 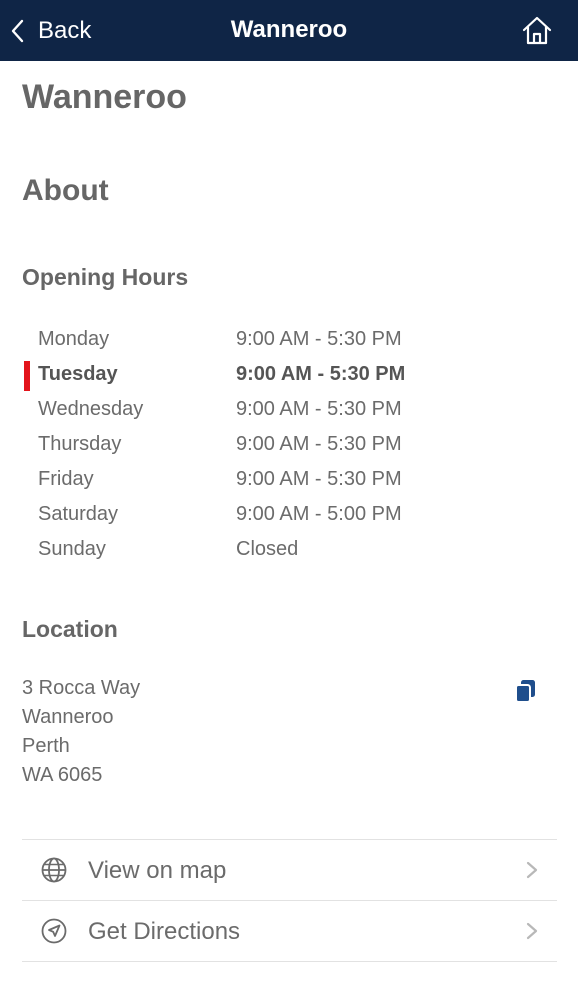 I want to click on day-label: Sunday, so click(x=72, y=549).